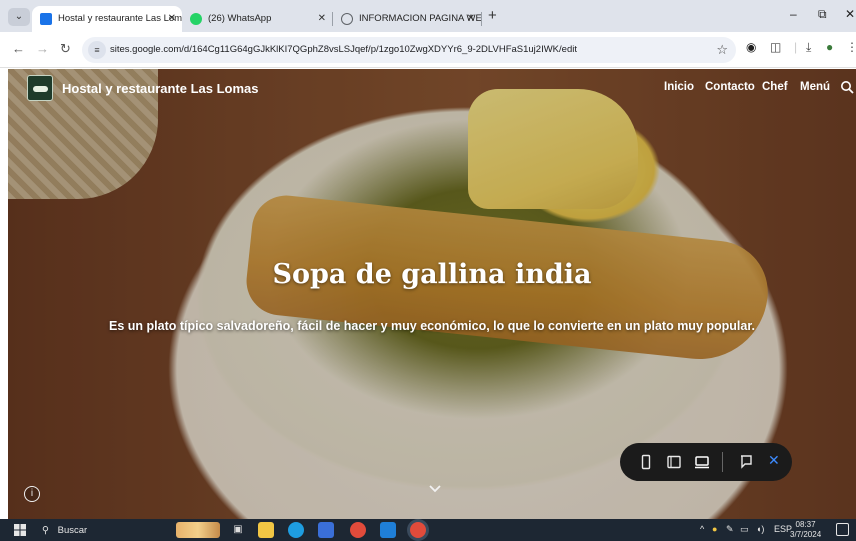  What do you see at coordinates (432, 274) in the screenshot?
I see `hero-title: Sopa de gallina india` at bounding box center [432, 274].